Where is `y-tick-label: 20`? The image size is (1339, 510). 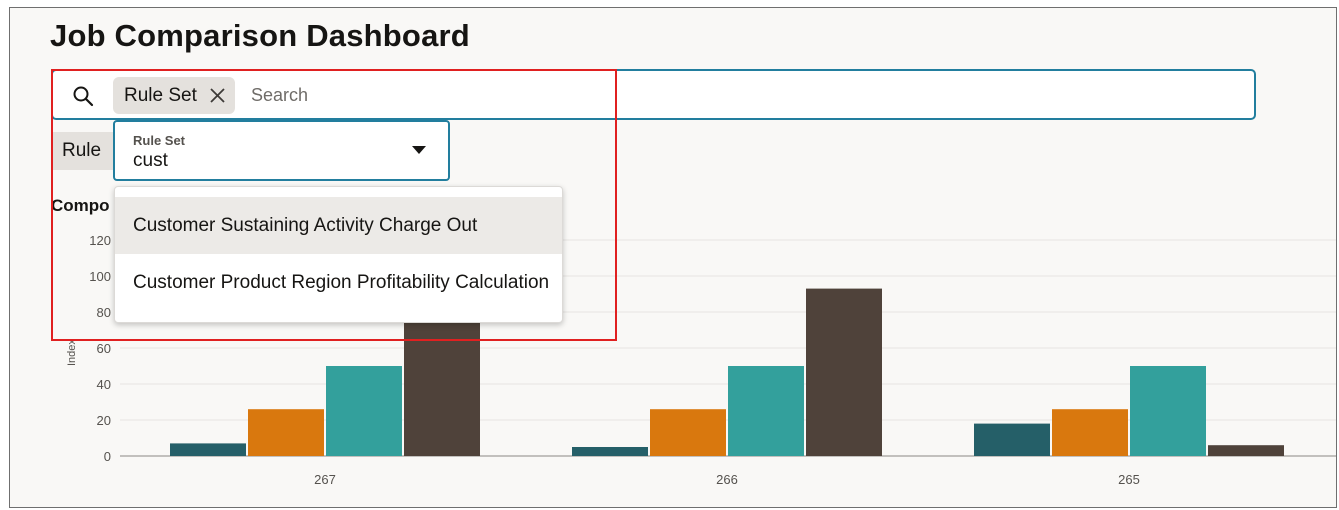 y-tick-label: 20 is located at coordinates (104, 420).